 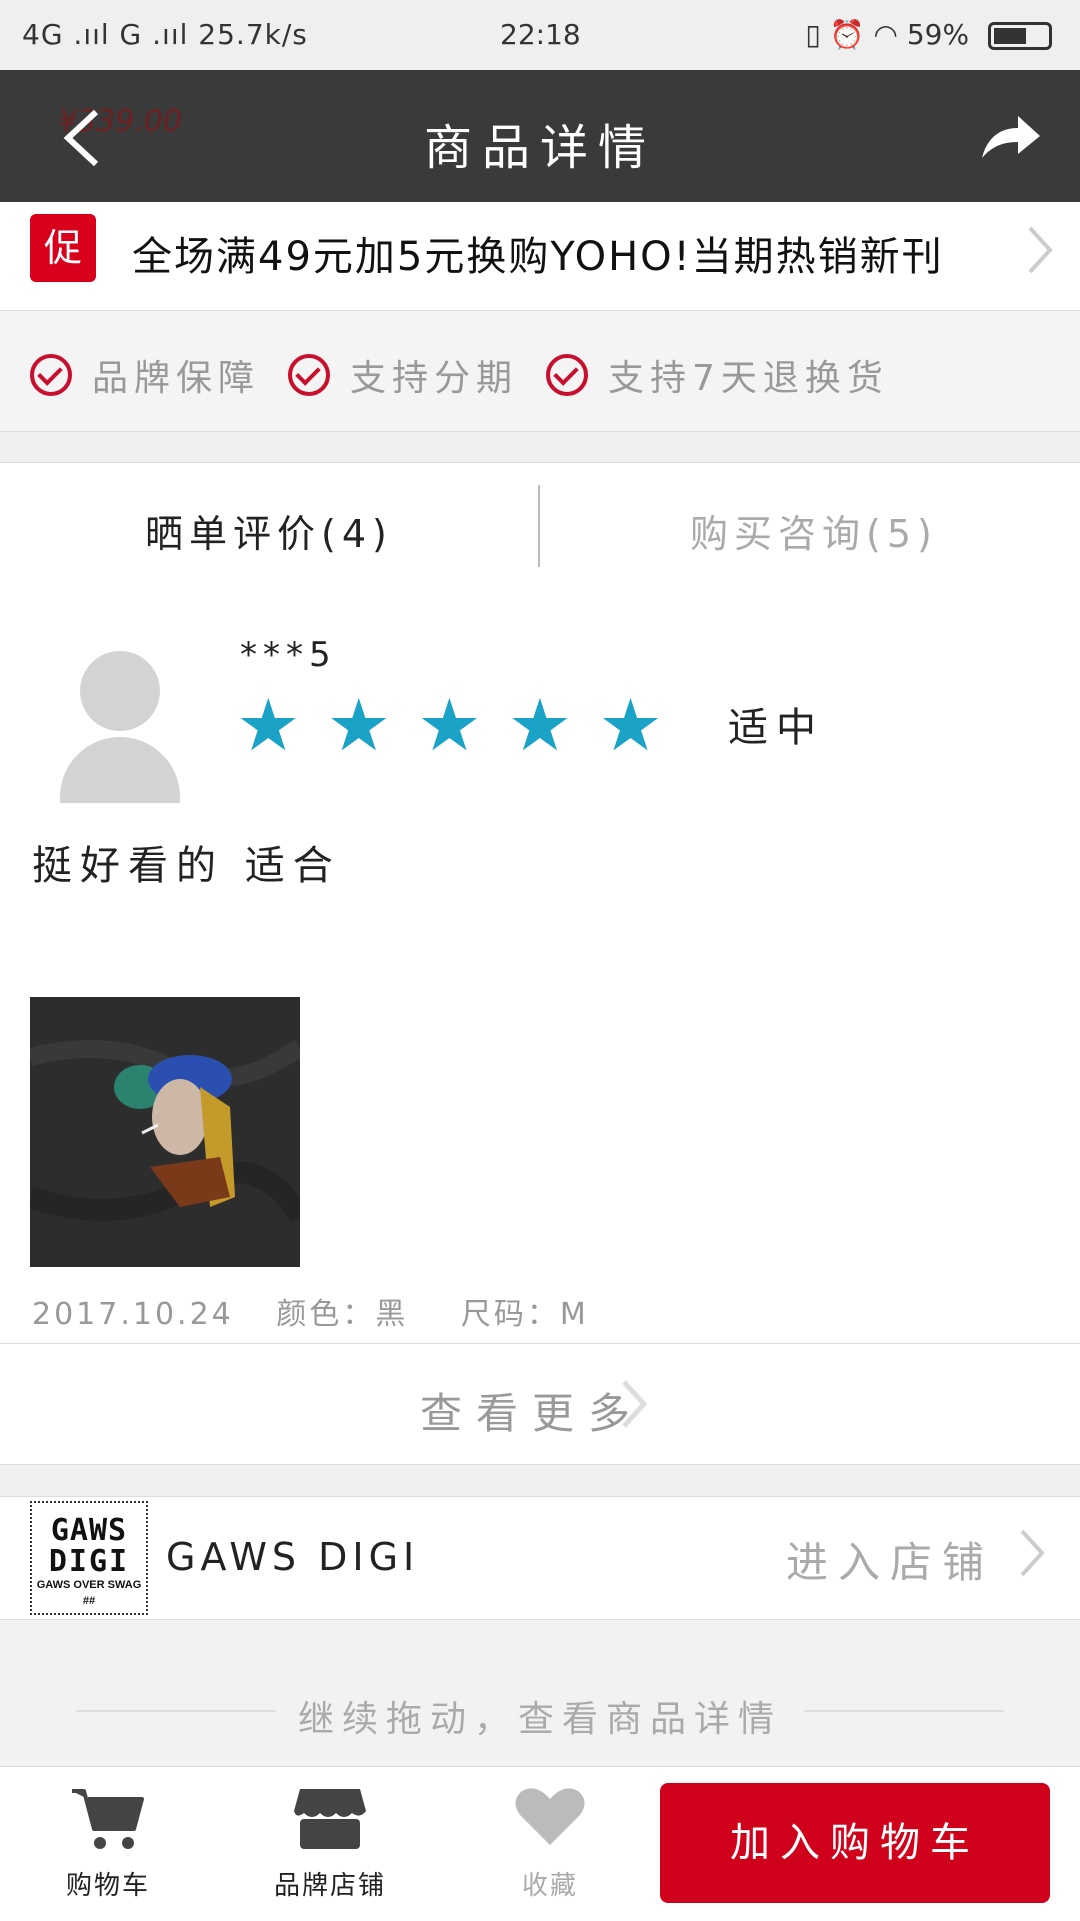 What do you see at coordinates (329, 1886) in the screenshot?
I see `brand-store-label: 品牌店铺` at bounding box center [329, 1886].